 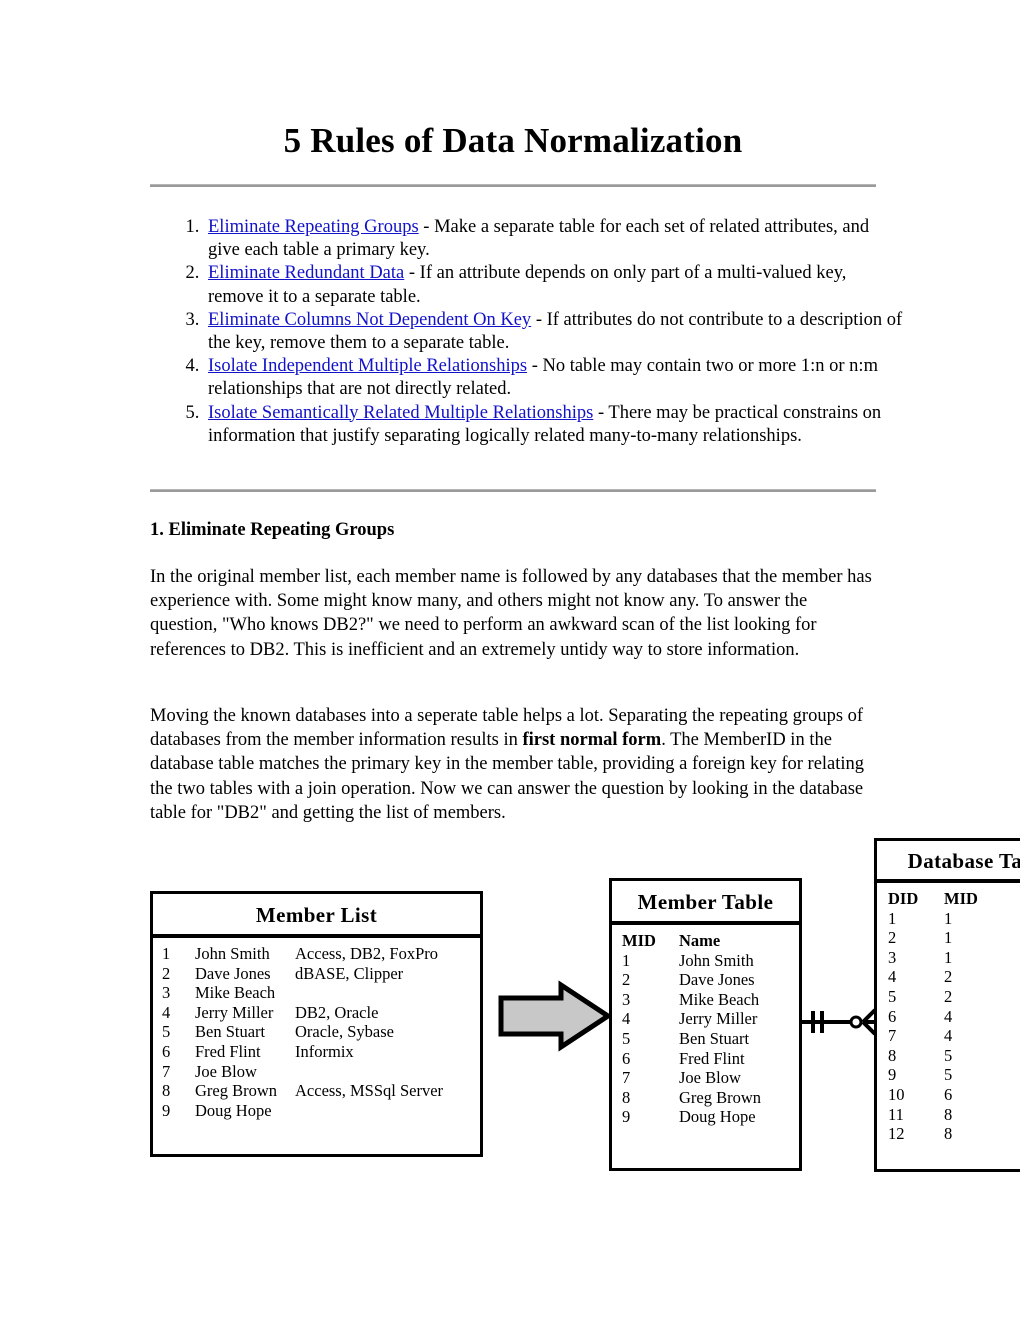 I want to click on database-table-cell-did: 3, so click(x=892, y=957).